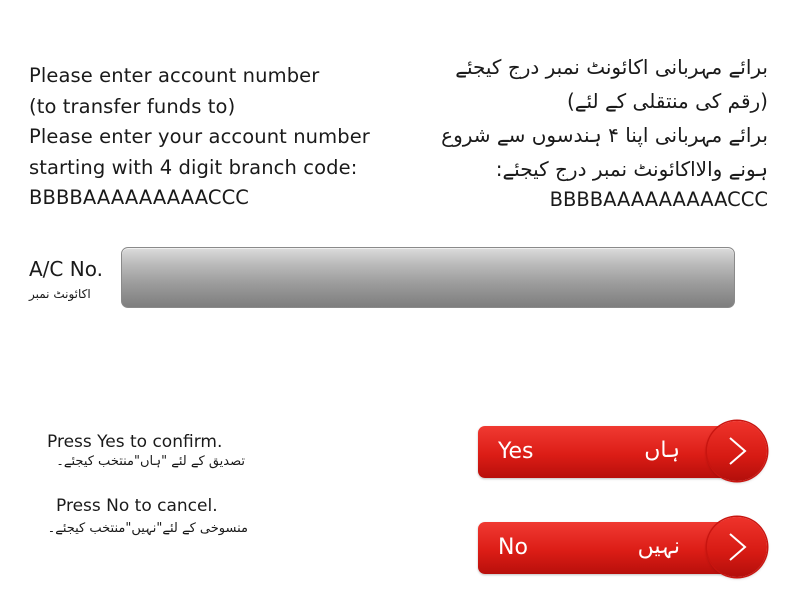 This screenshot has width=796, height=600. I want to click on cancel-prompt-urdu: منسوخی کے لئے"نہیں"منتخب کیجئے۔, so click(147, 528).